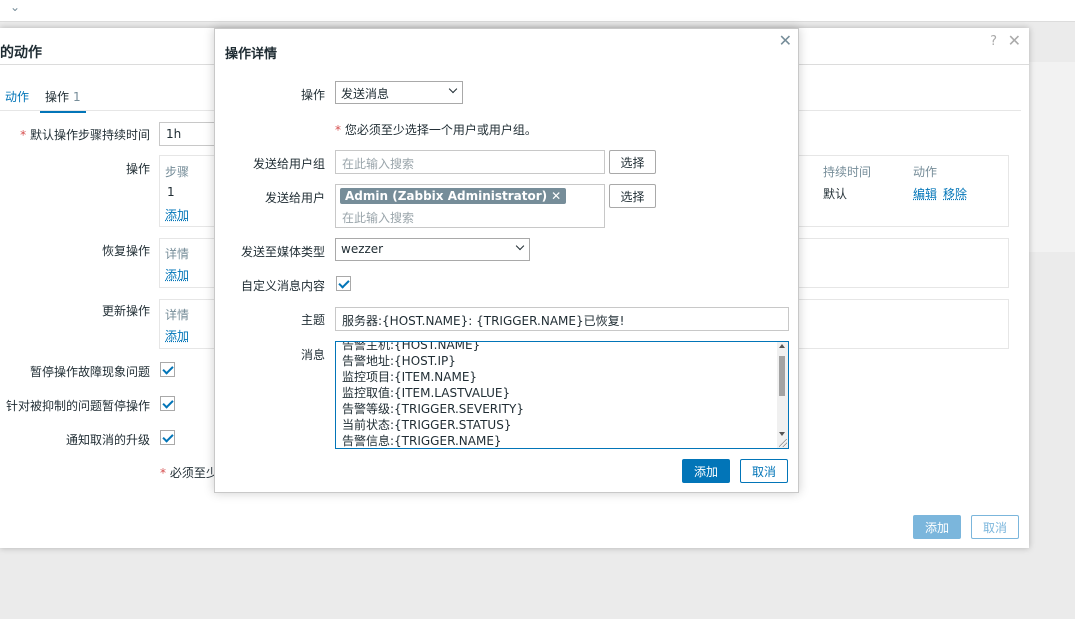 The image size is (1075, 619). Describe the element at coordinates (436, 130) in the screenshot. I see `required-note: * 您必须至少选择一个用户或用户组。` at that location.